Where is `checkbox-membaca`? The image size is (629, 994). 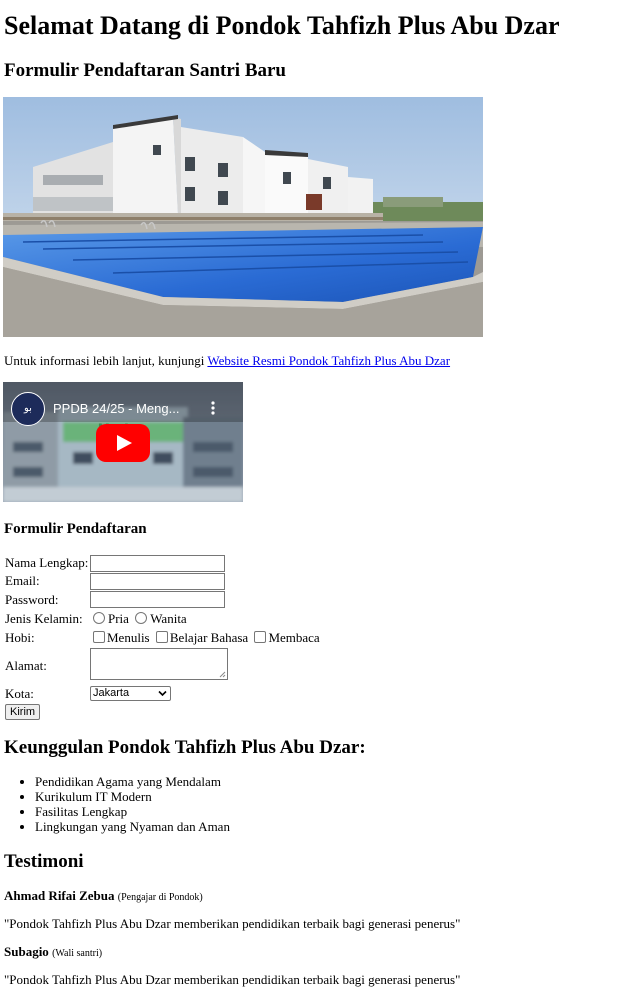
checkbox-membaca is located at coordinates (260, 637).